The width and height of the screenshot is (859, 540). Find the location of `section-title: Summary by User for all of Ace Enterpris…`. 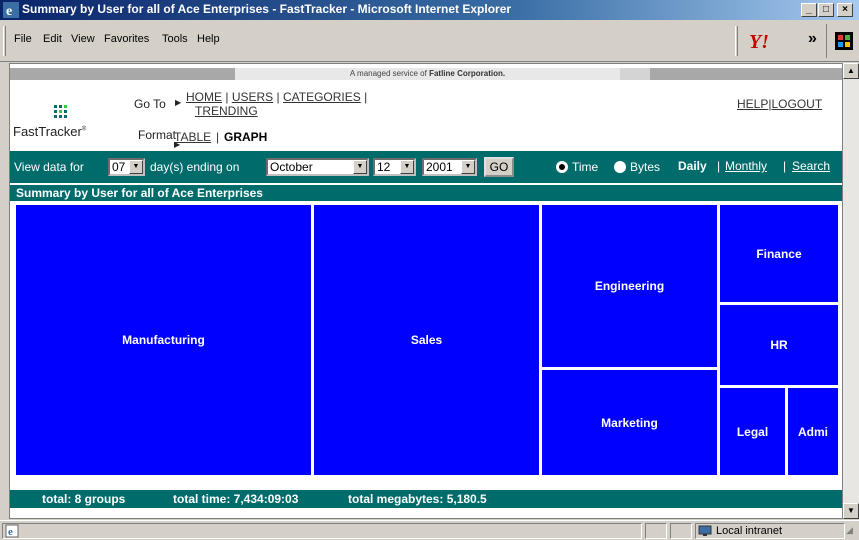

section-title: Summary by User for all of Ace Enterpris… is located at coordinates (426, 193).